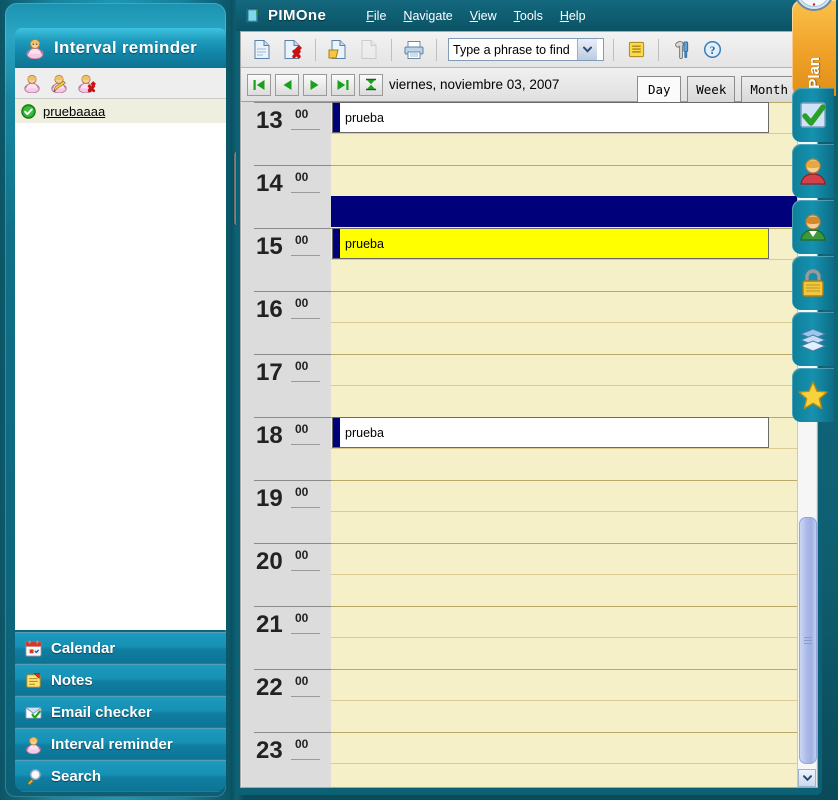 The width and height of the screenshot is (838, 800). Describe the element at coordinates (315, 84) in the screenshot. I see `next-day-button` at that location.